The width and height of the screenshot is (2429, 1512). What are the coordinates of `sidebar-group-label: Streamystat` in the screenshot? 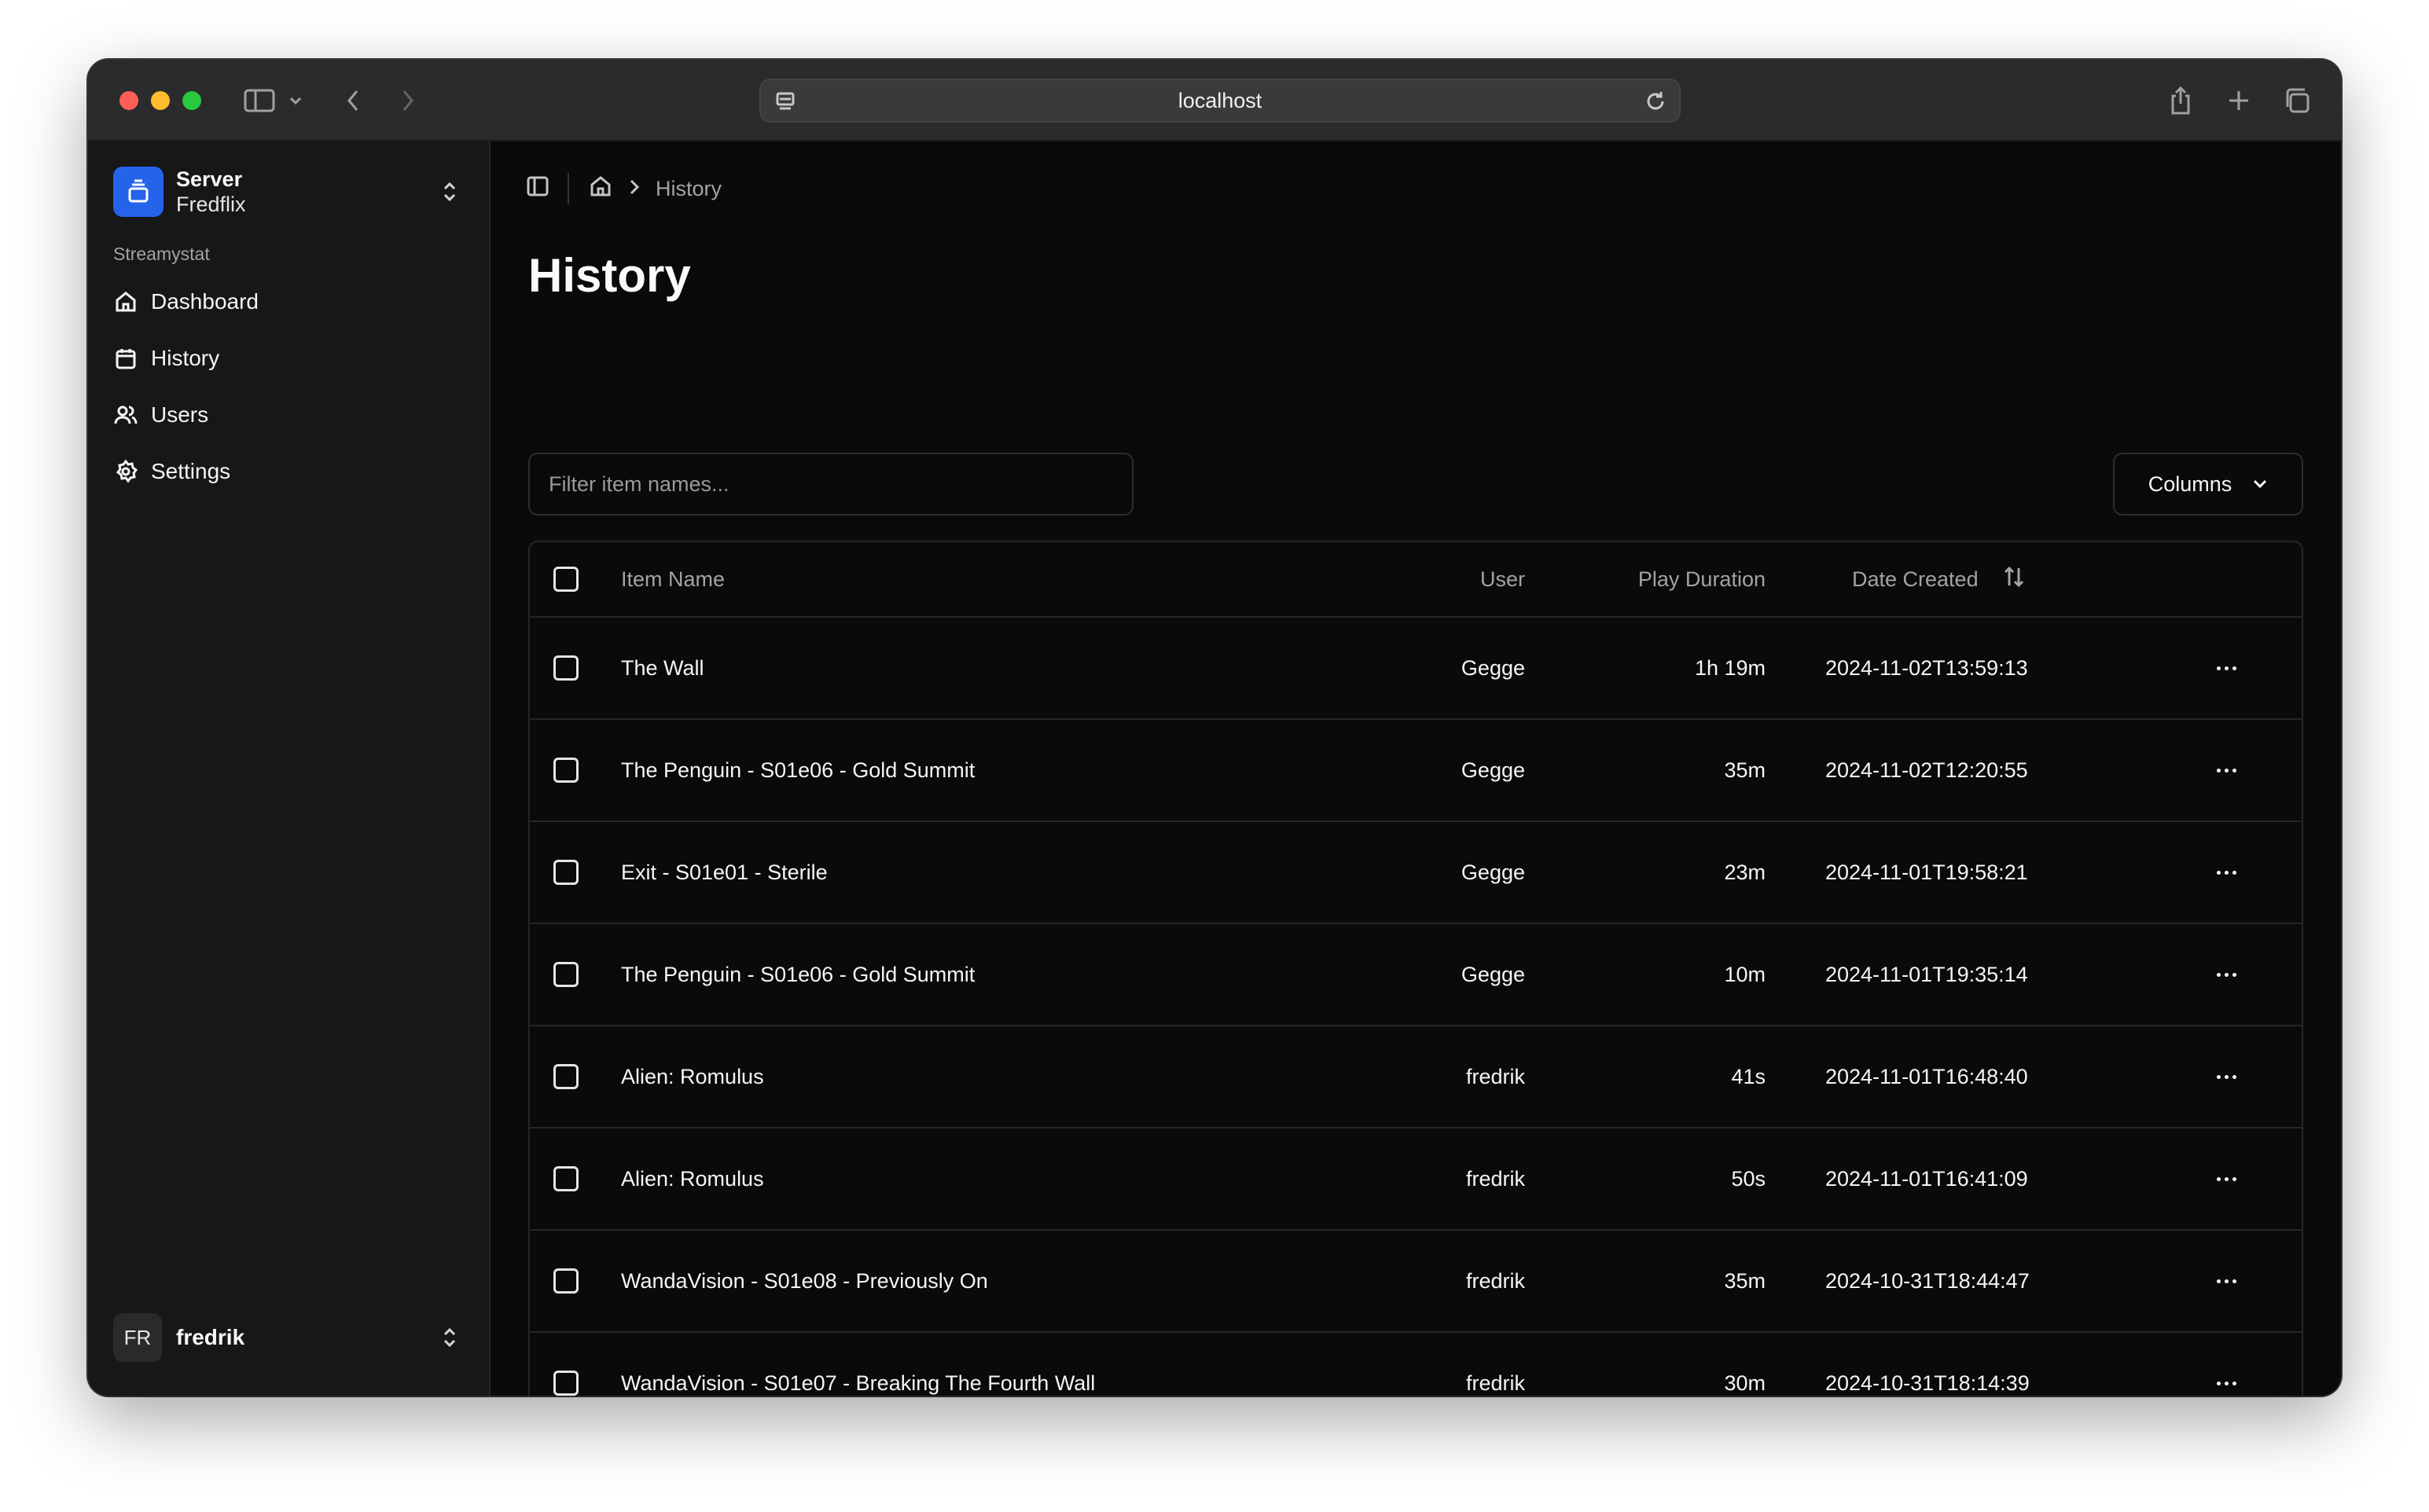 It's located at (161, 254).